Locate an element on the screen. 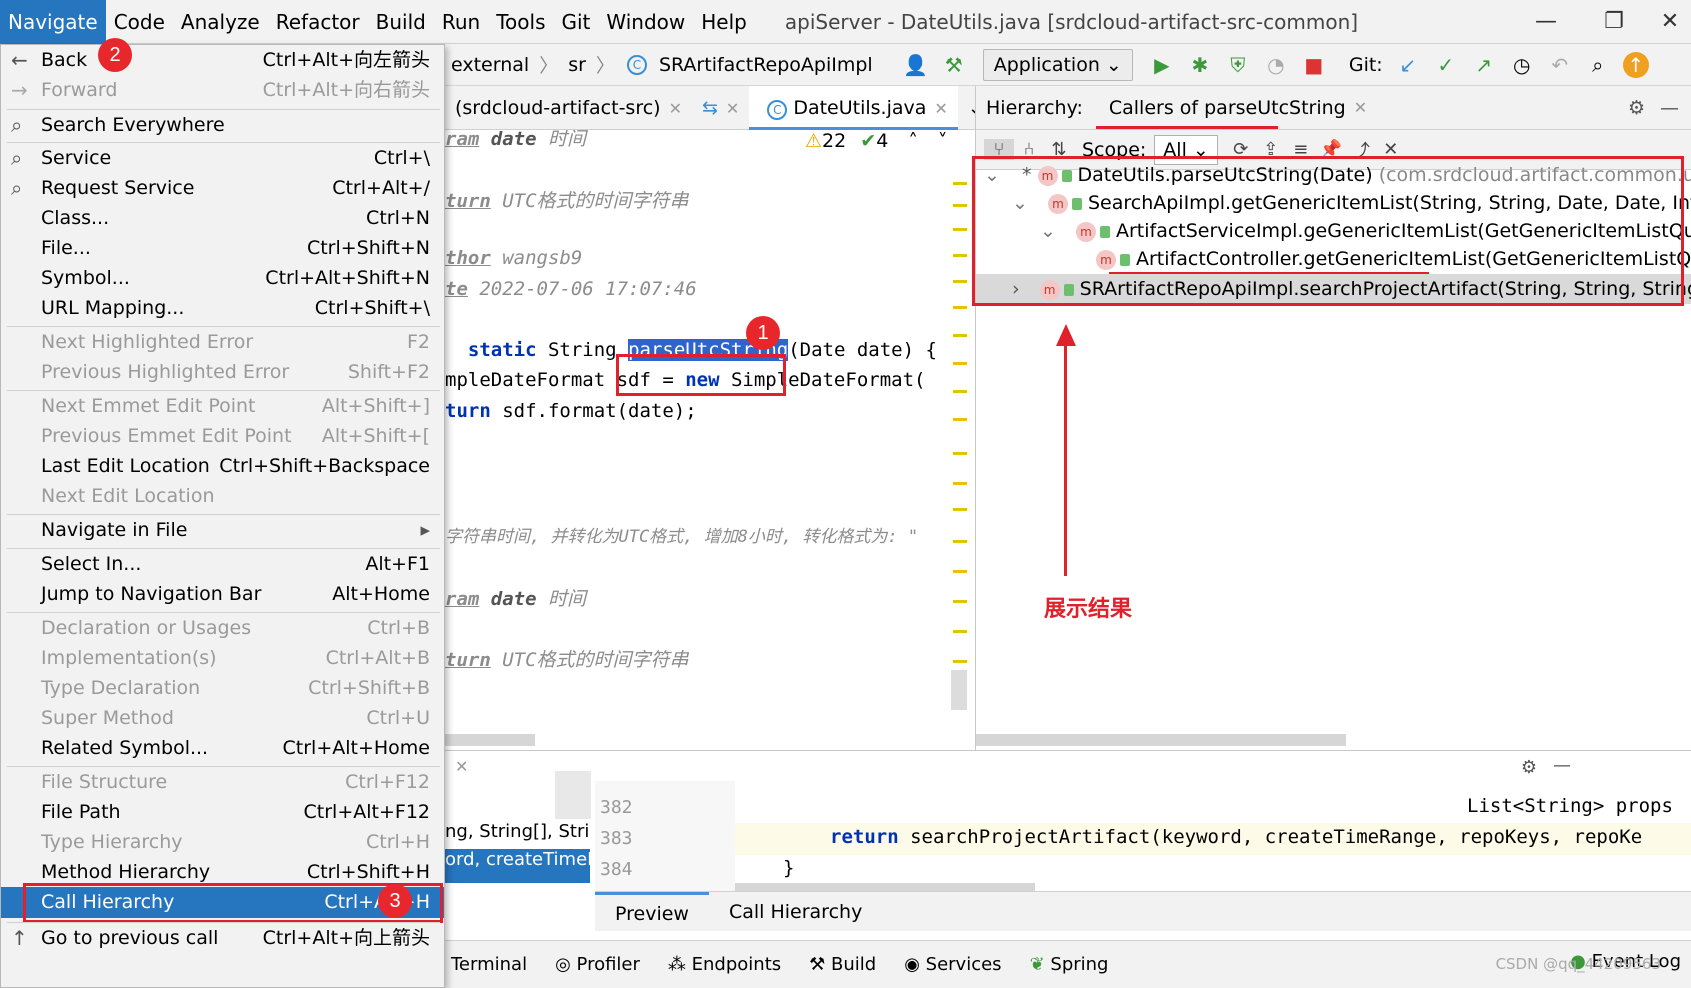 The image size is (1691, 988). tool-build: ⚒ Build is located at coordinates (842, 964).